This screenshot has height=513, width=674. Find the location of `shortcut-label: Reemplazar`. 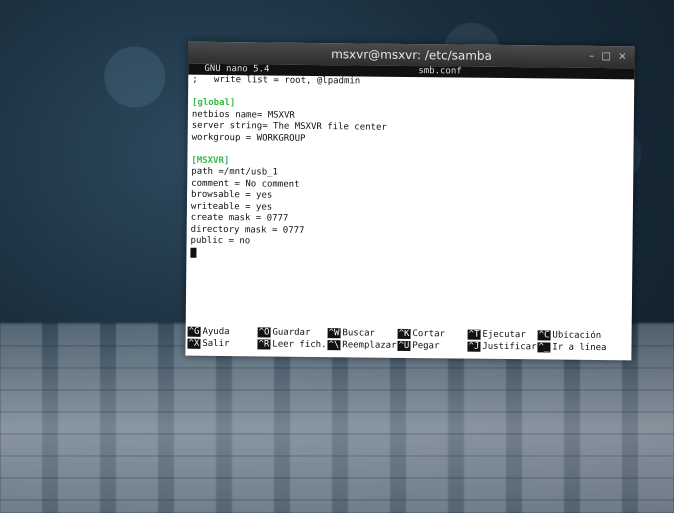

shortcut-label: Reemplazar is located at coordinates (369, 345).